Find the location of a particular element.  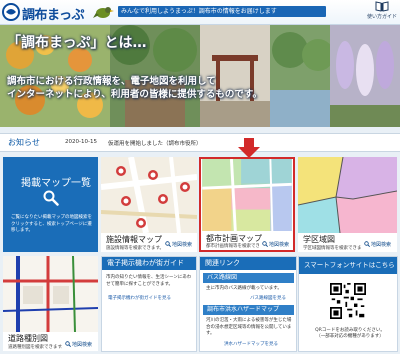

facility-map-thumbnail is located at coordinates (149, 195).